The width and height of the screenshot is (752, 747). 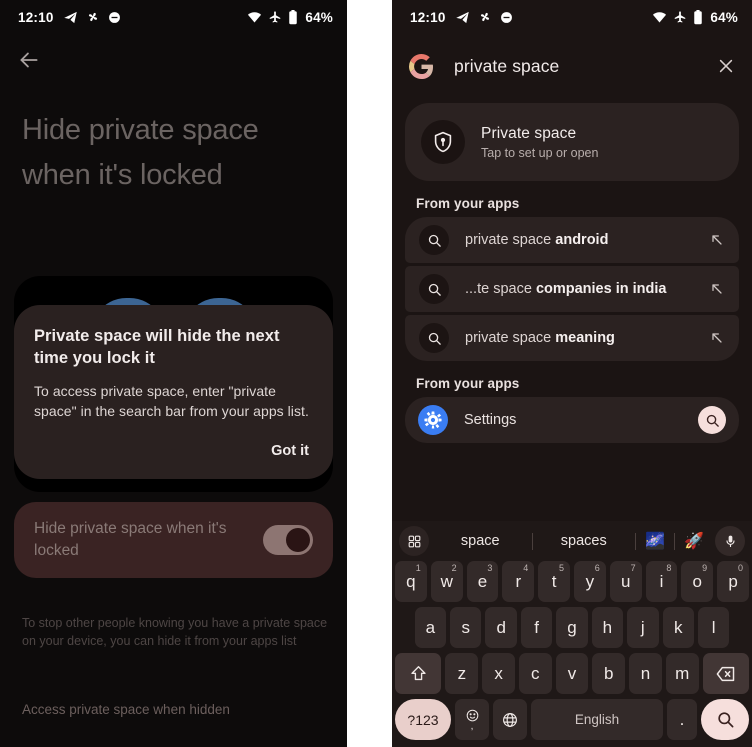 What do you see at coordinates (433, 420) in the screenshot?
I see `settings-gear-icon` at bounding box center [433, 420].